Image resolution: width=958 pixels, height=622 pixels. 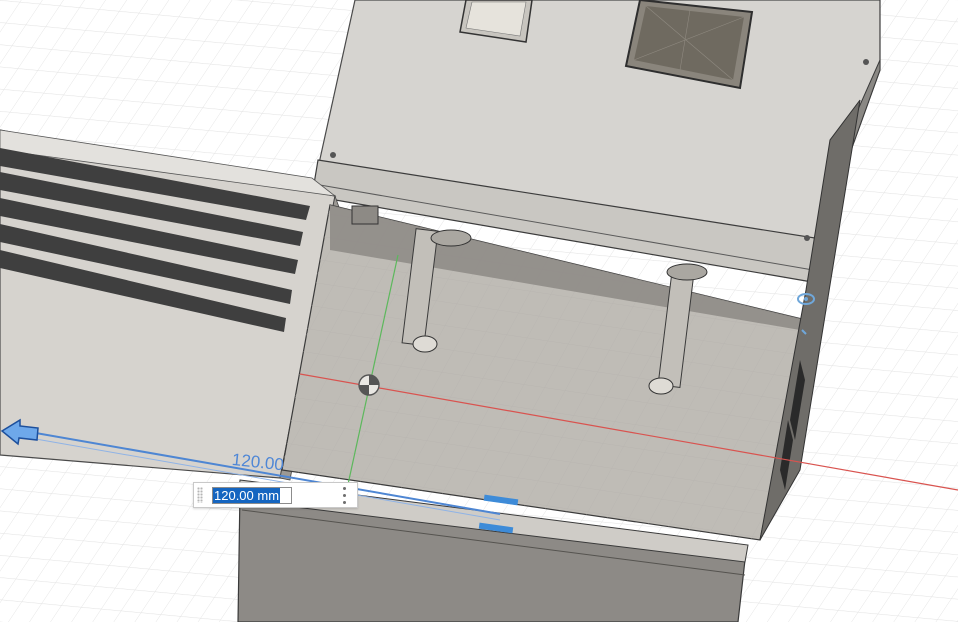 What do you see at coordinates (344, 495) in the screenshot?
I see `more-vertical-icon` at bounding box center [344, 495].